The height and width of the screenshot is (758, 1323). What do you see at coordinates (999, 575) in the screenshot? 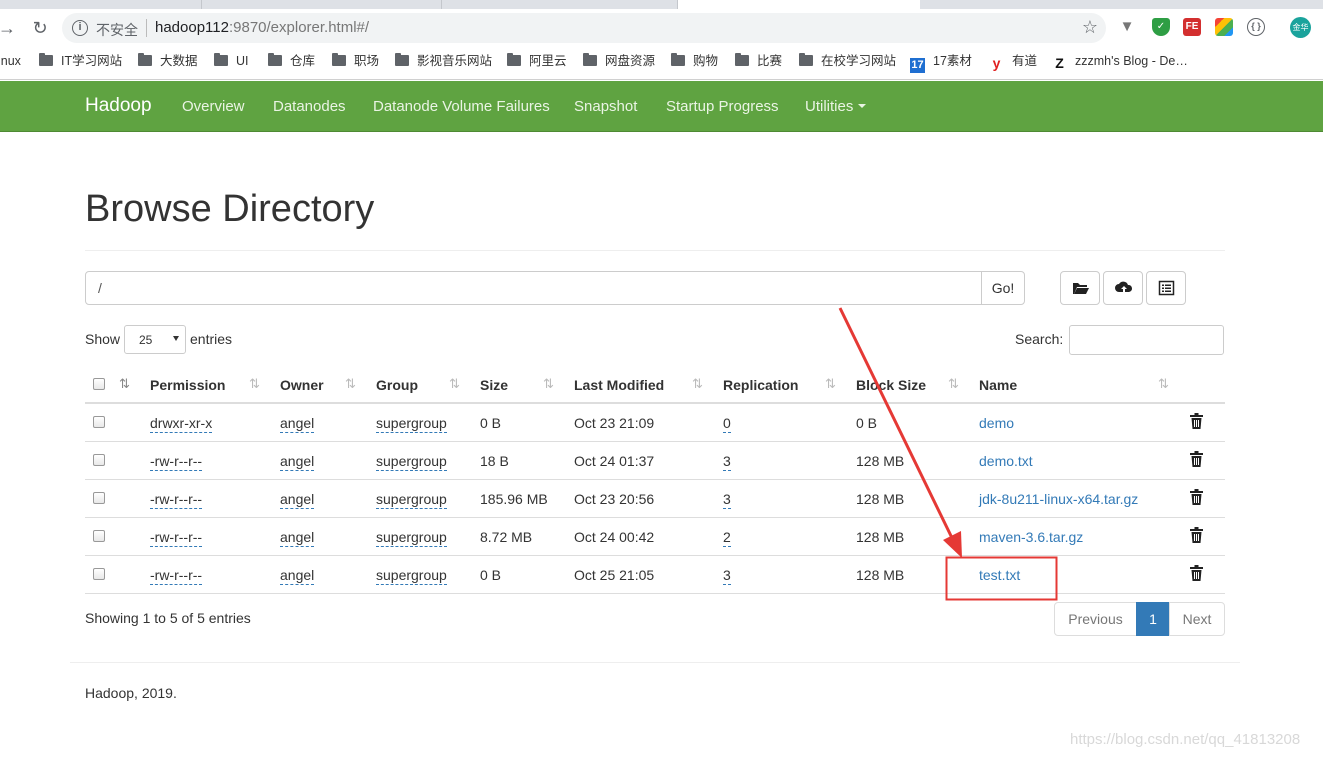
I see `file-name-link: test.txt` at bounding box center [999, 575].